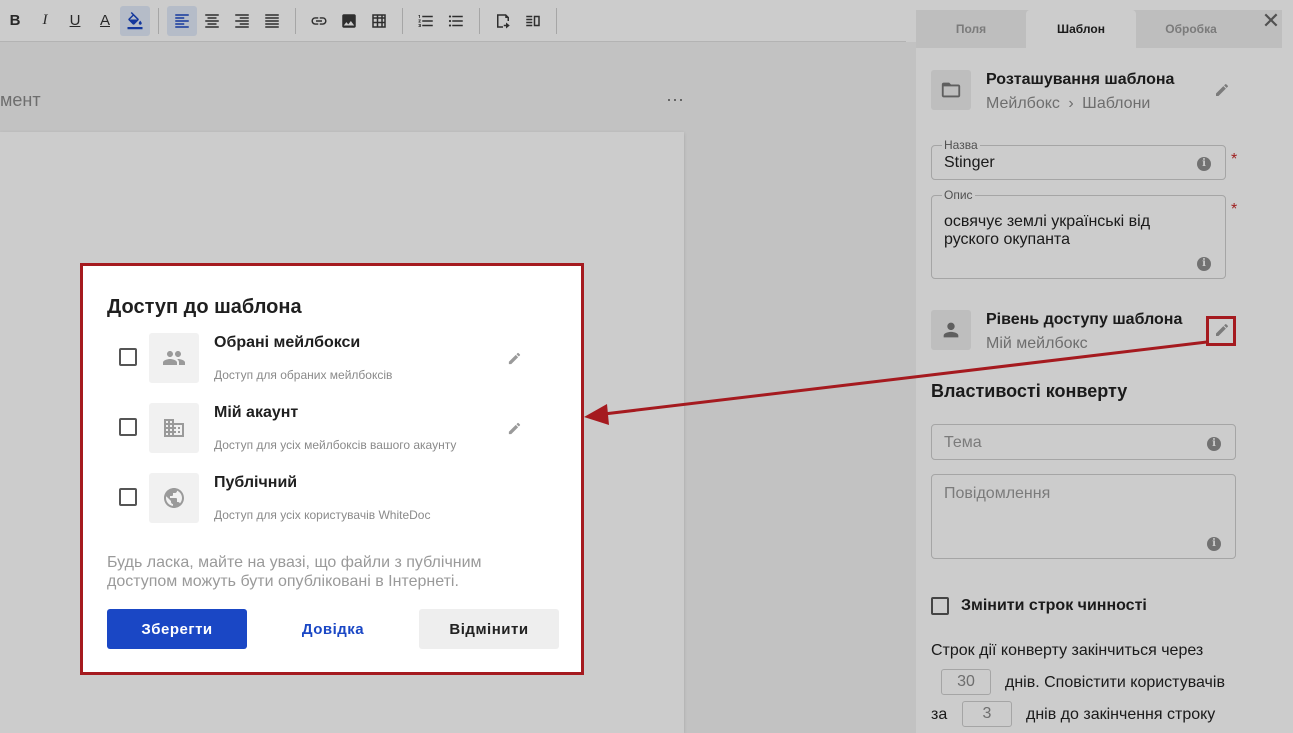  What do you see at coordinates (256, 482) in the screenshot?
I see `option-title: Публічний` at bounding box center [256, 482].